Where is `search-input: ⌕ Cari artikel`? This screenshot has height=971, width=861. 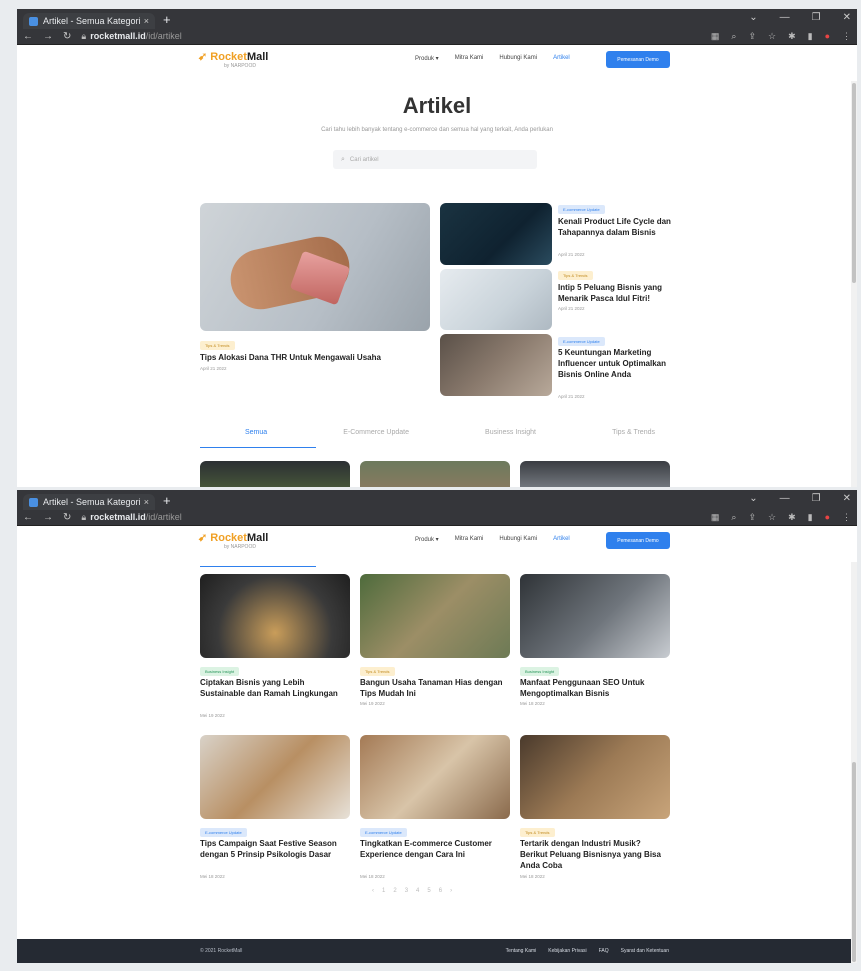
search-input: ⌕ Cari artikel is located at coordinates (435, 159).